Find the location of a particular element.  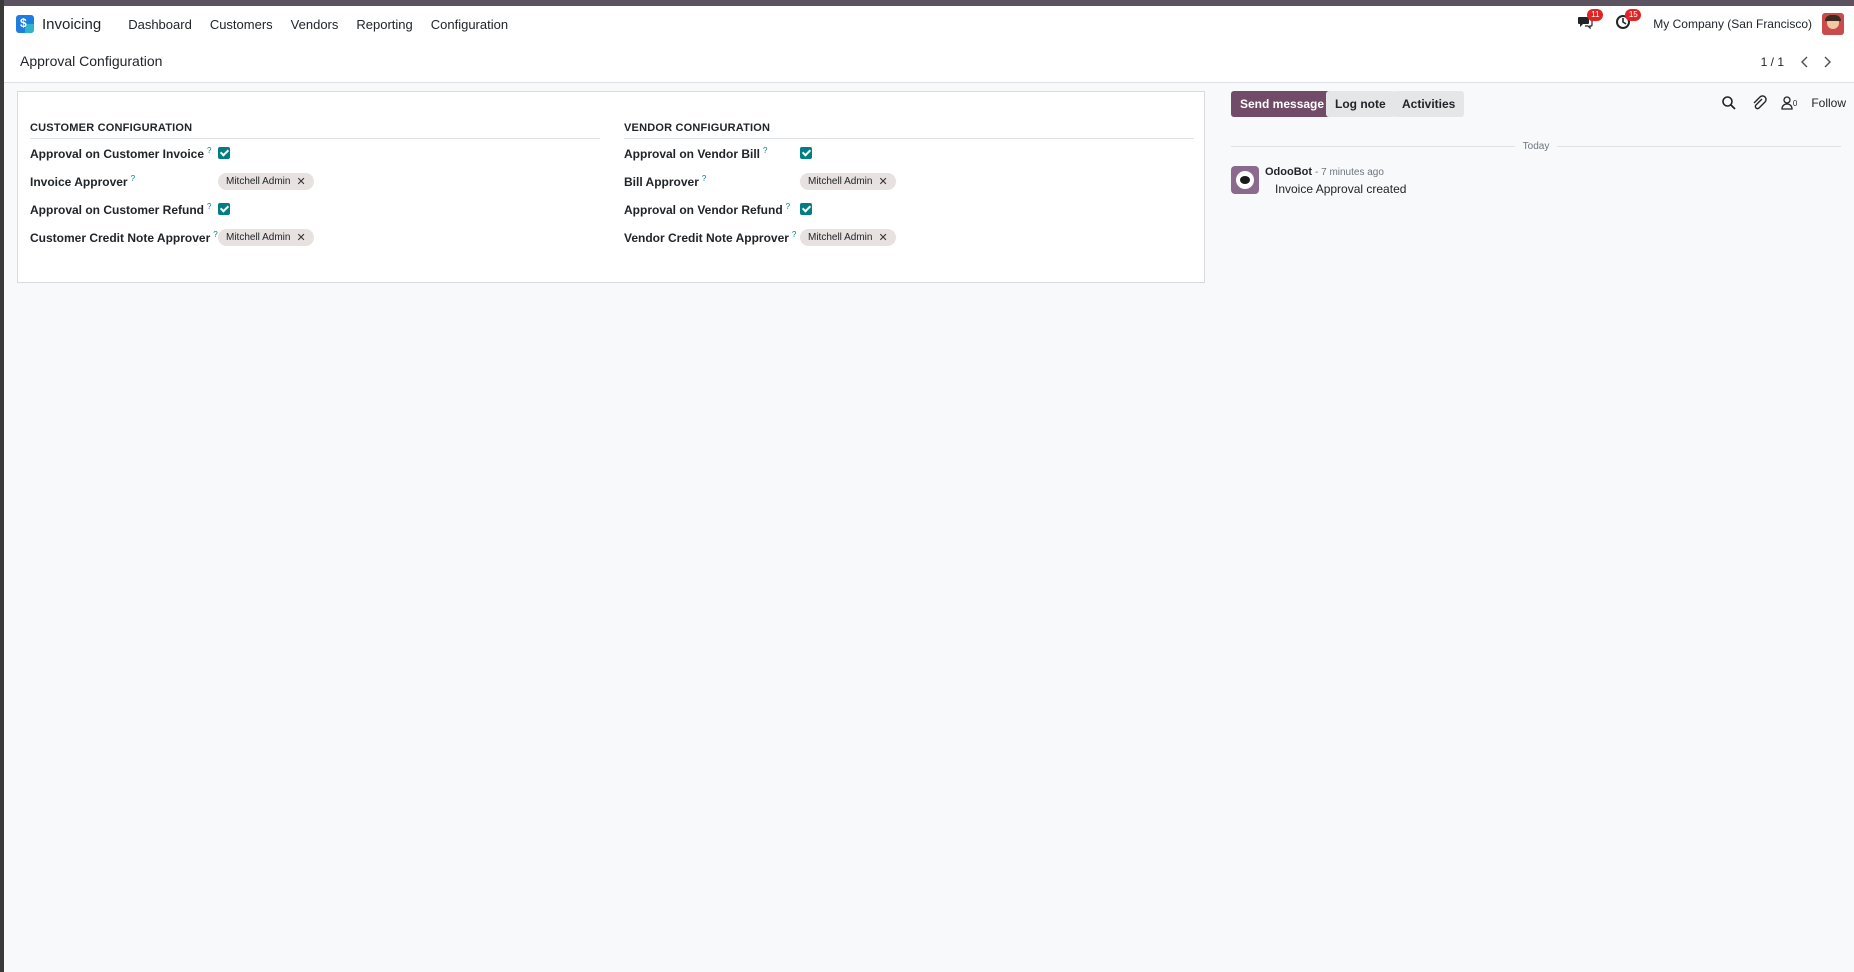

window-left-strip is located at coordinates (2, 486).